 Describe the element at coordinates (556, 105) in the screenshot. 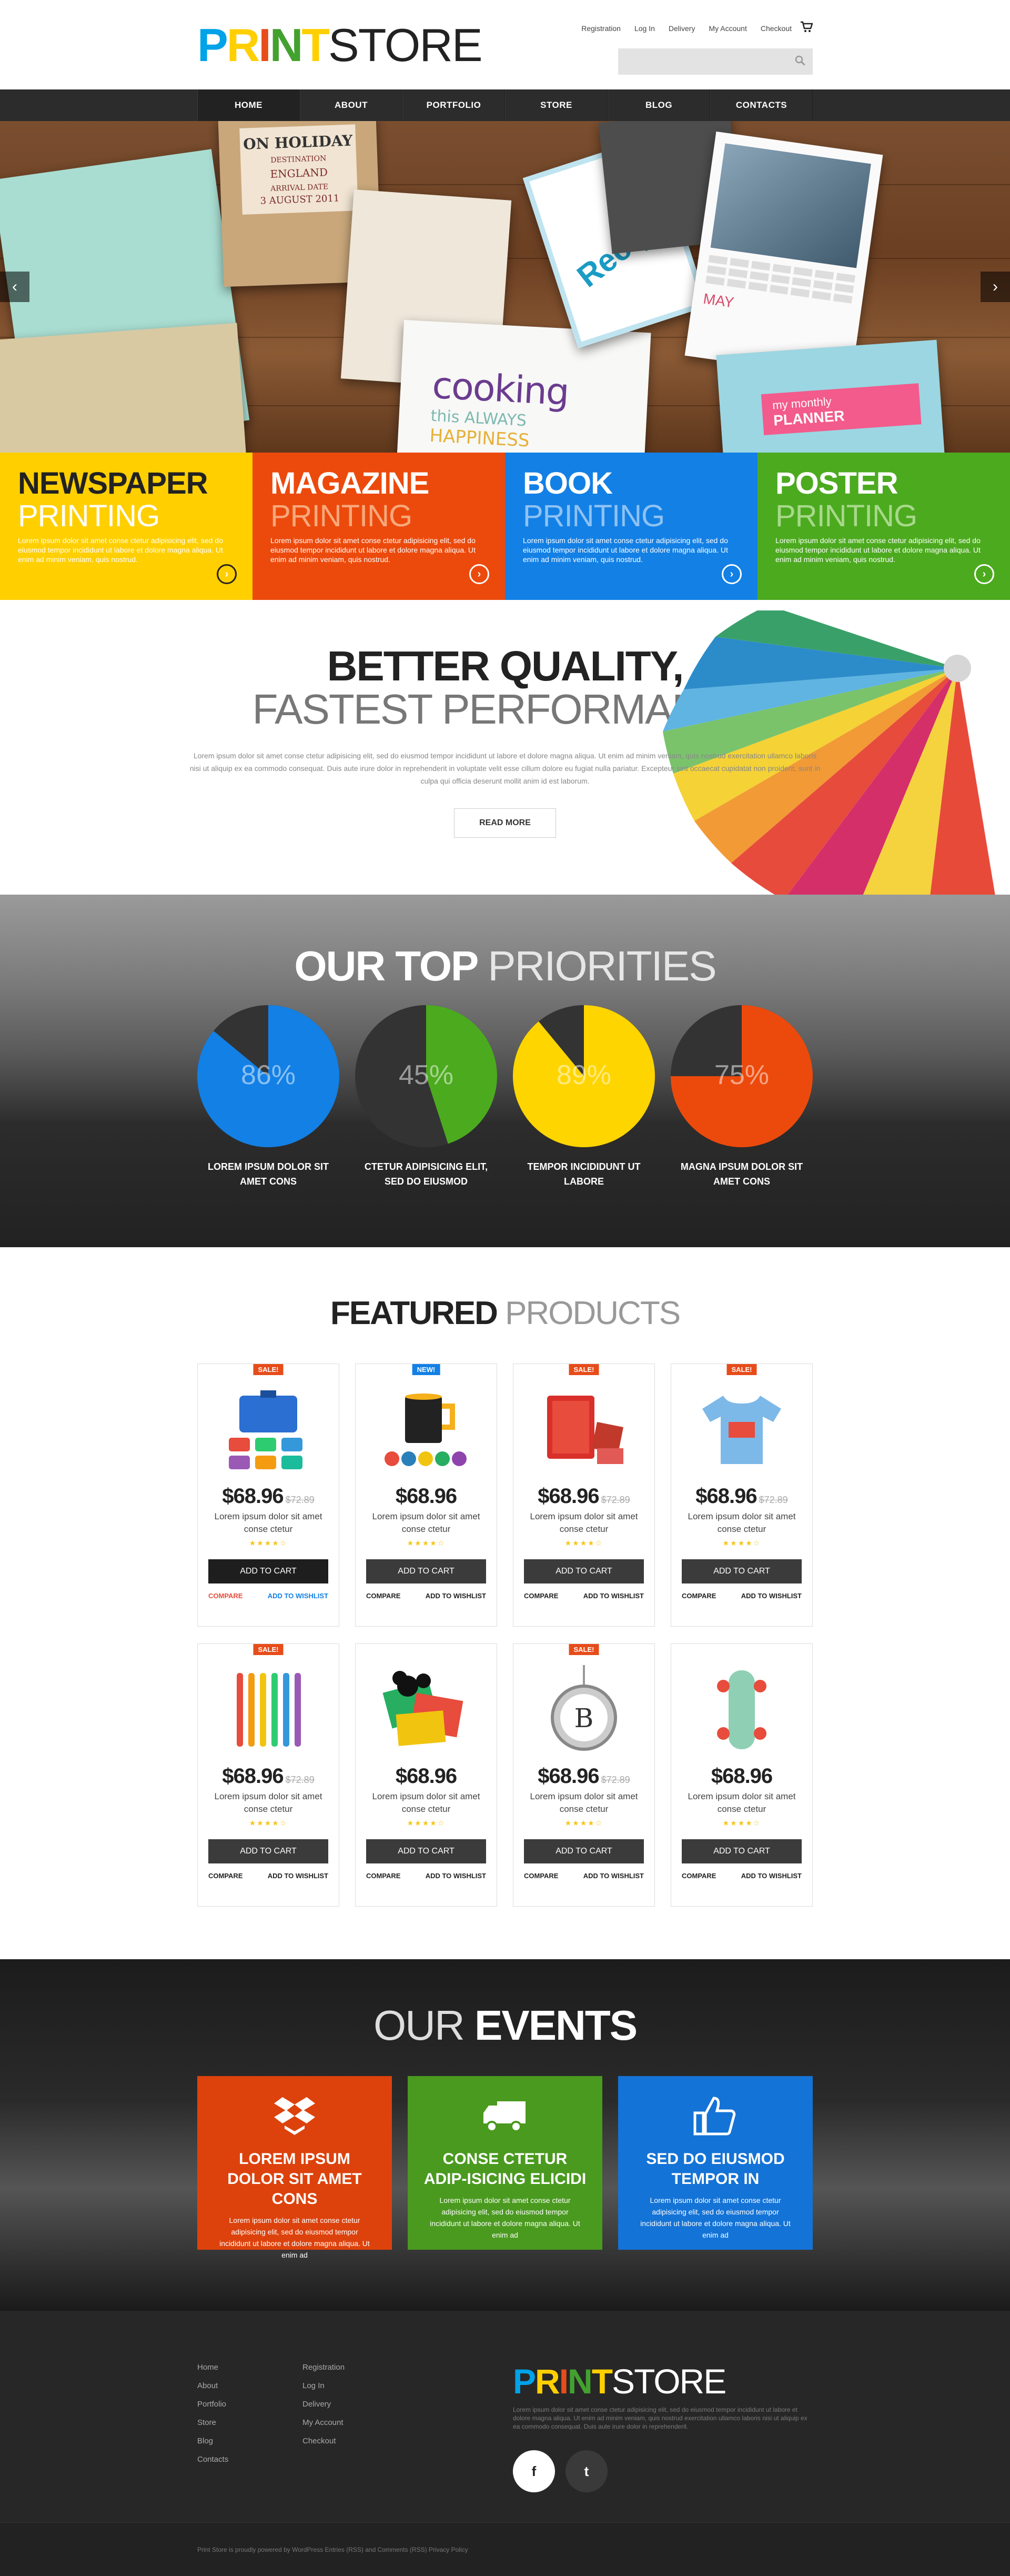

I see `nav-store: STORE` at that location.